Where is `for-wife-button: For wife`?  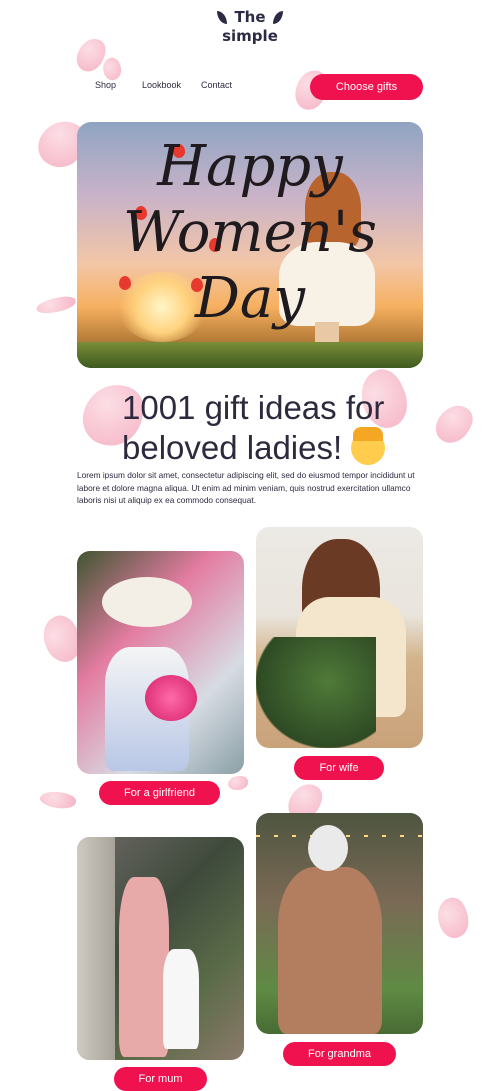
for-wife-button: For wife is located at coordinates (339, 768).